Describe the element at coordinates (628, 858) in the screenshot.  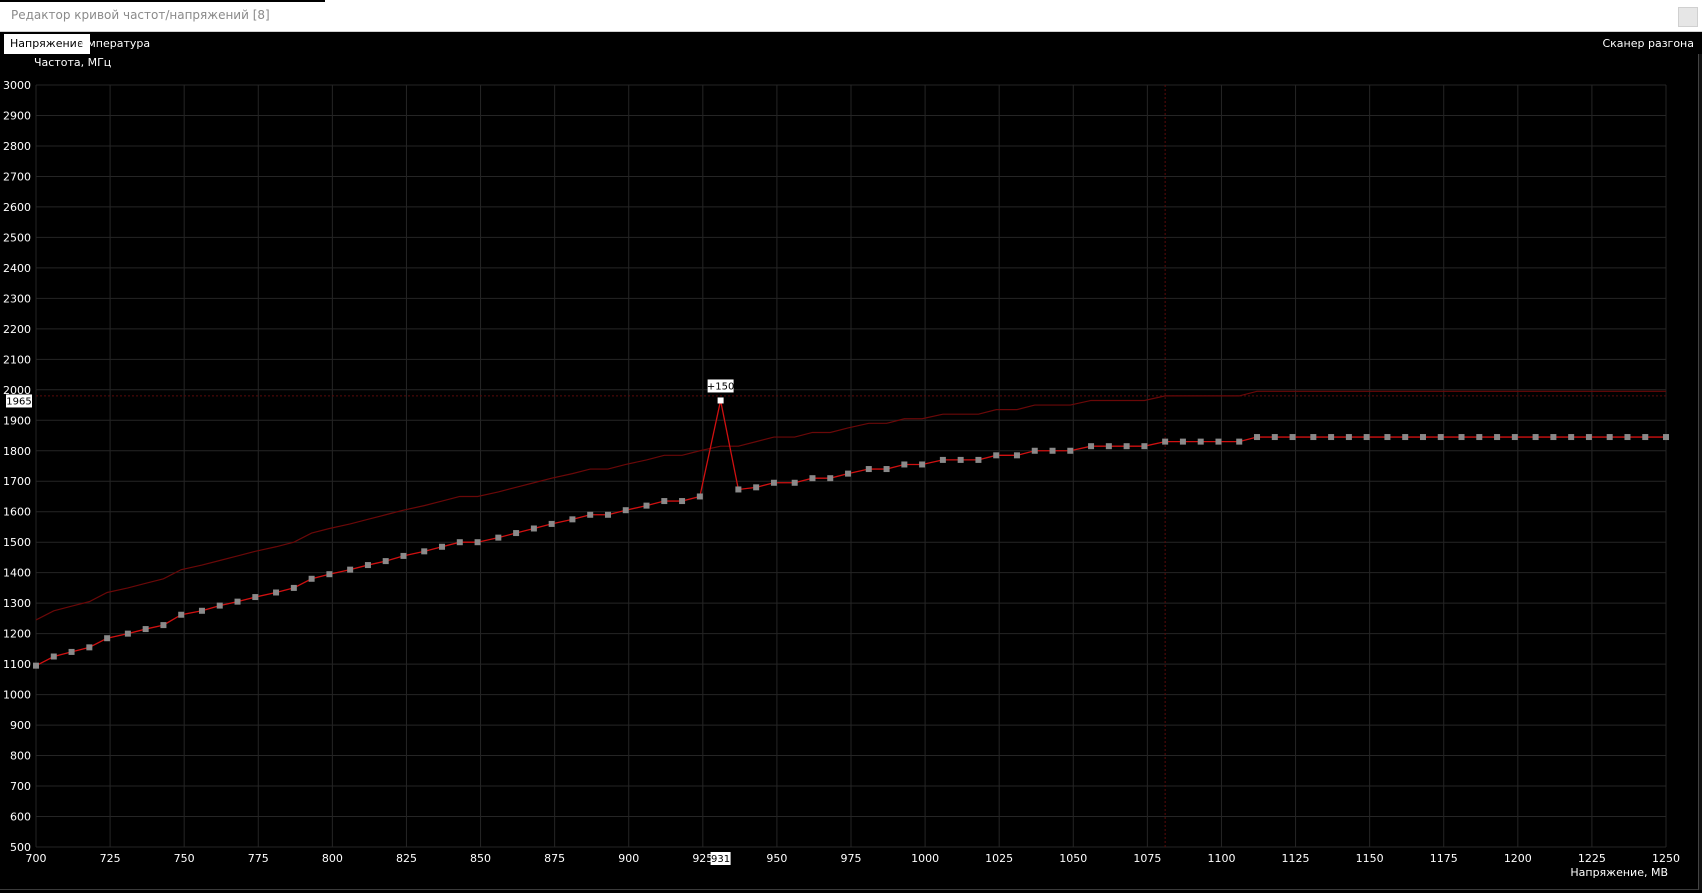
I see `x-tick-label: 900` at that location.